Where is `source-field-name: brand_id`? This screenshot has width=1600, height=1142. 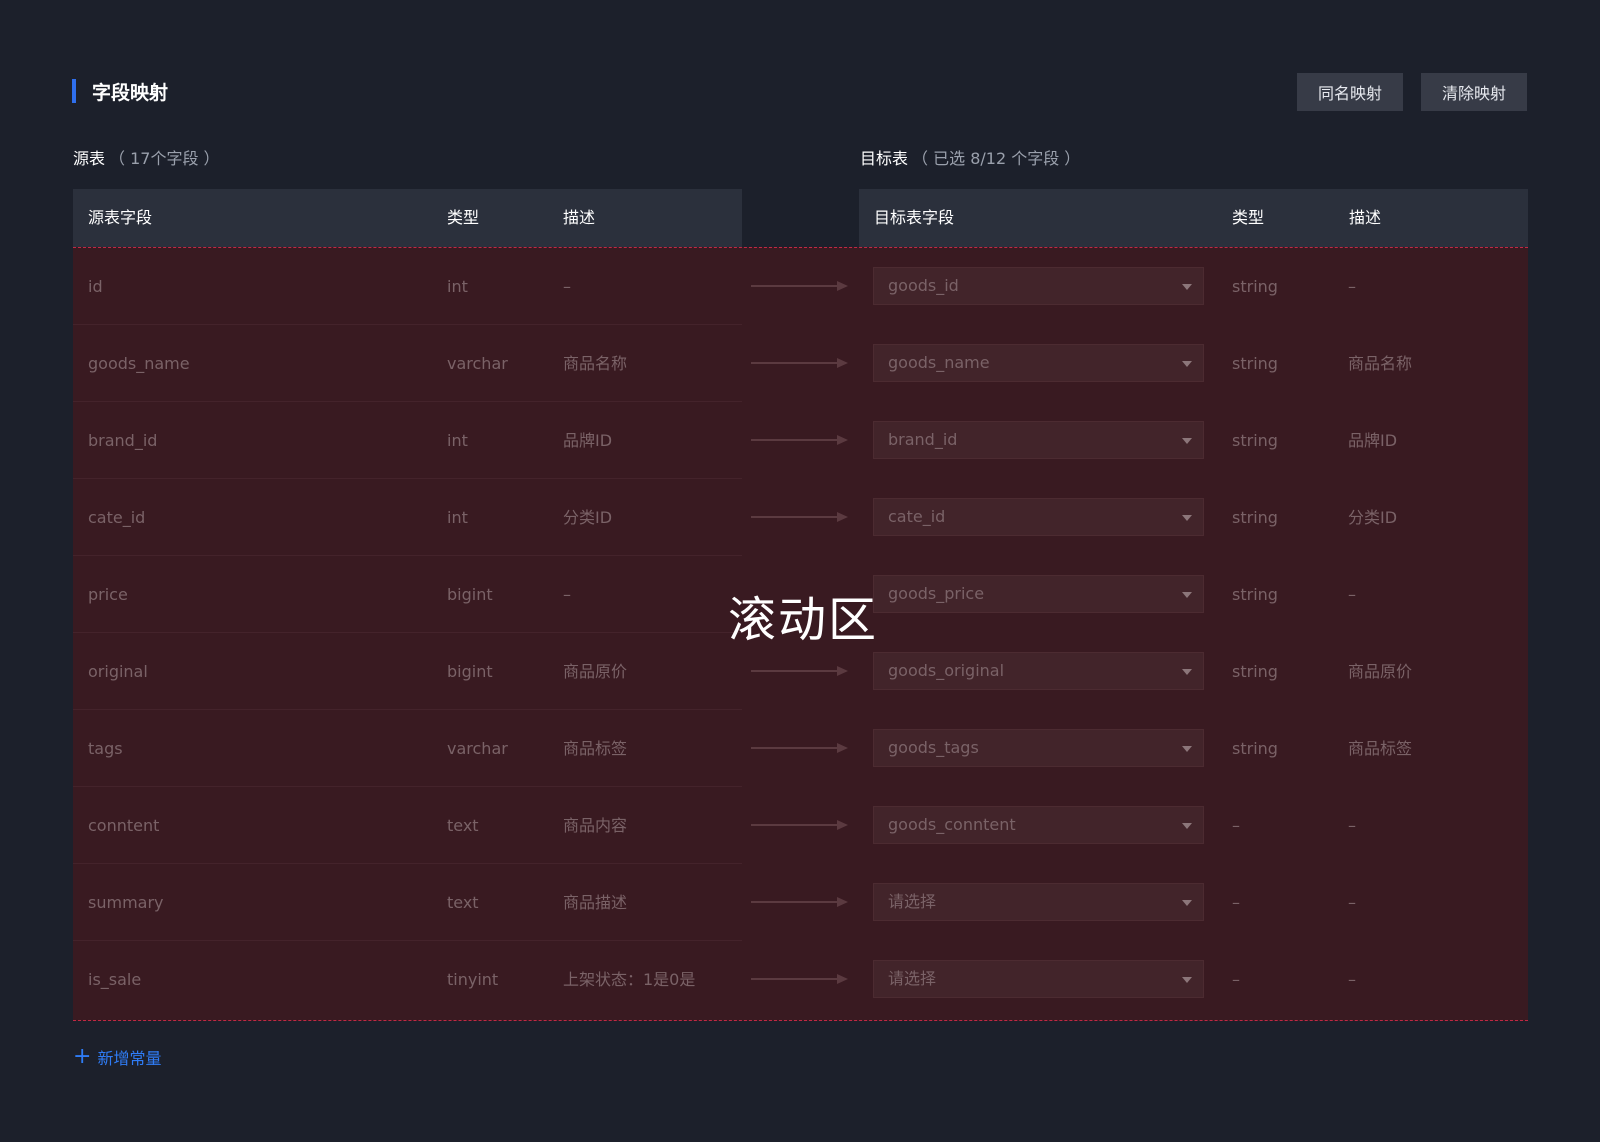 source-field-name: brand_id is located at coordinates (123, 440).